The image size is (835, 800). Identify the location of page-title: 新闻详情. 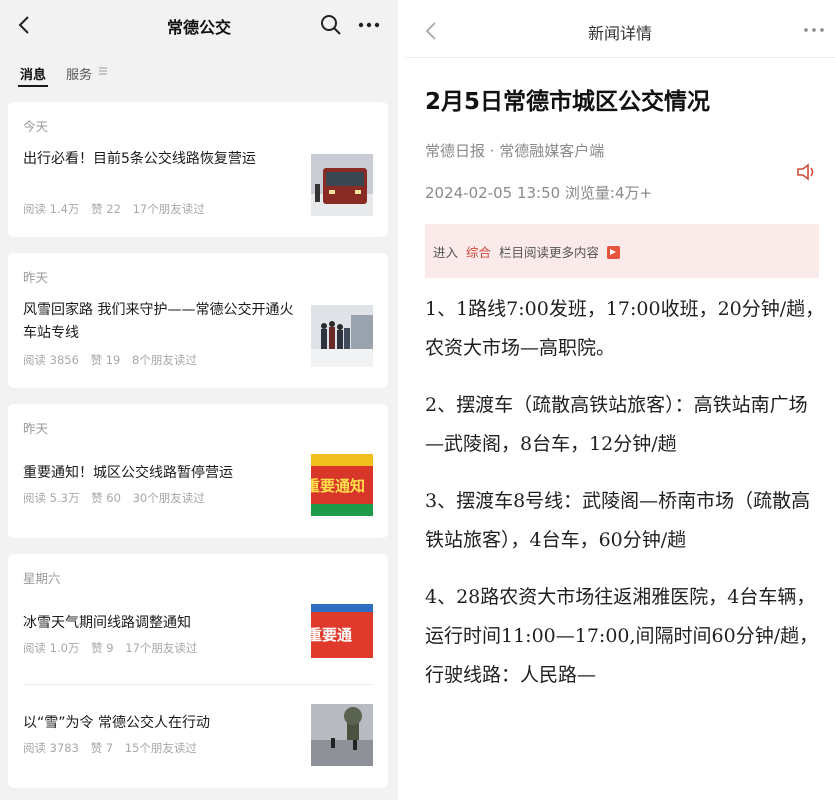
(619, 33).